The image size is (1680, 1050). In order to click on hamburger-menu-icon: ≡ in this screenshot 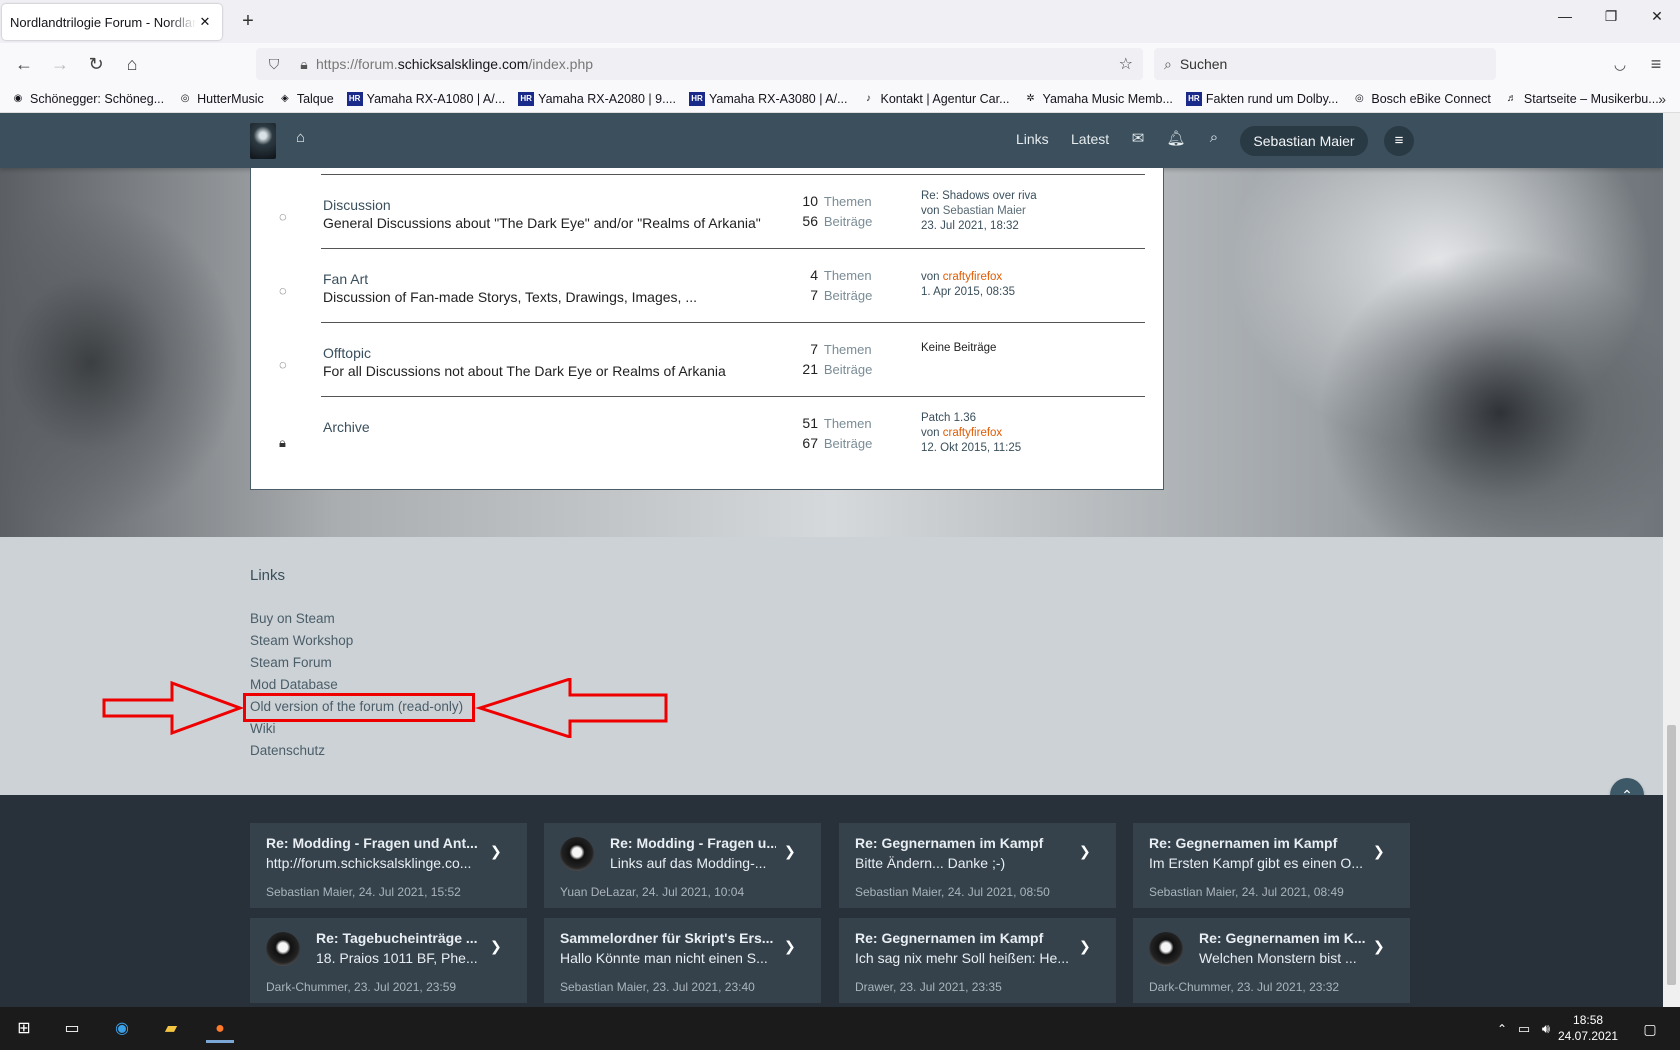, I will do `click(1399, 141)`.